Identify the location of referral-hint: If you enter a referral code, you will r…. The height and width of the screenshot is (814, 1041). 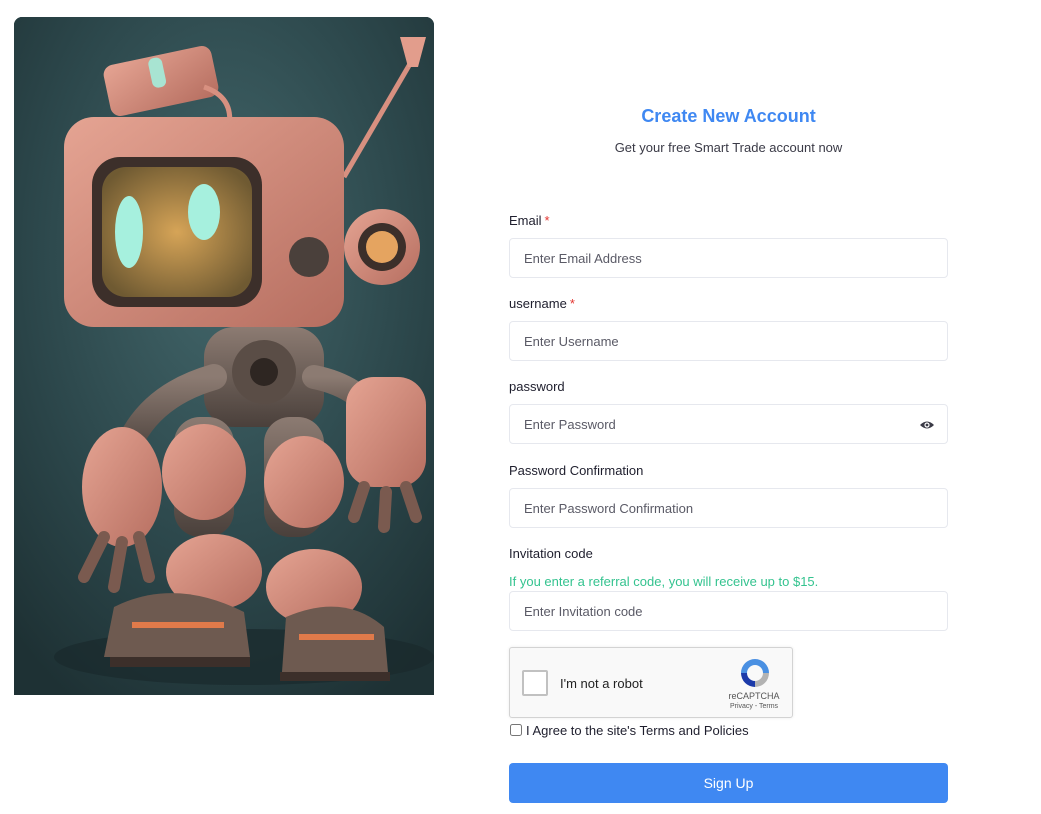
(664, 581).